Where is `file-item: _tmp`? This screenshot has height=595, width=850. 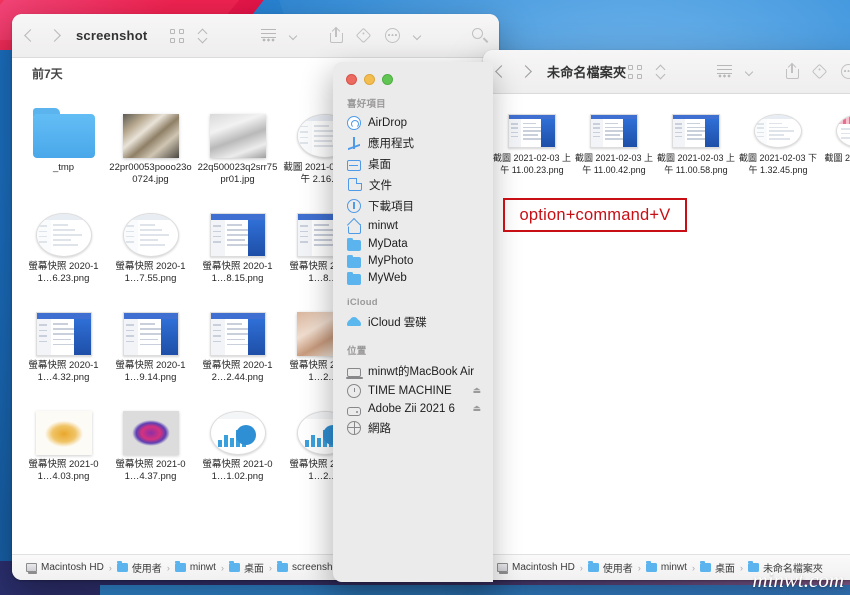
file-item: _tmp is located at coordinates (63, 137).